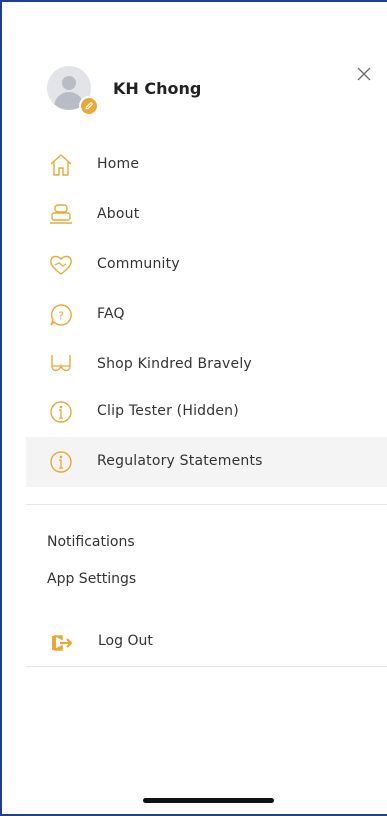 Image resolution: width=387 pixels, height=816 pixels. What do you see at coordinates (111, 314) in the screenshot?
I see `menu-item-label: FAQ` at bounding box center [111, 314].